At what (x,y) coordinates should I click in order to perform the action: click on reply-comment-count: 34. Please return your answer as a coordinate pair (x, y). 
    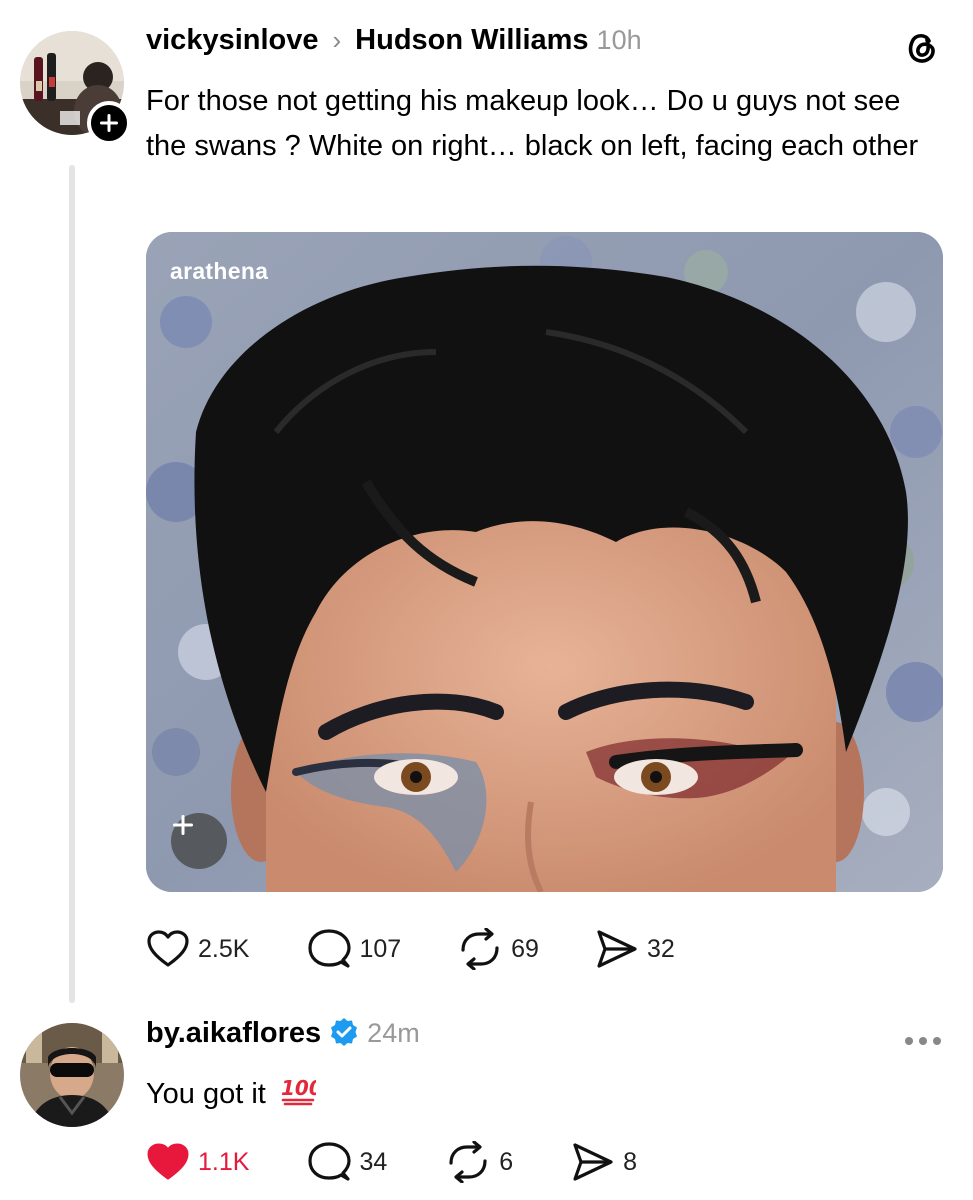
    Looking at the image, I should click on (373, 1161).